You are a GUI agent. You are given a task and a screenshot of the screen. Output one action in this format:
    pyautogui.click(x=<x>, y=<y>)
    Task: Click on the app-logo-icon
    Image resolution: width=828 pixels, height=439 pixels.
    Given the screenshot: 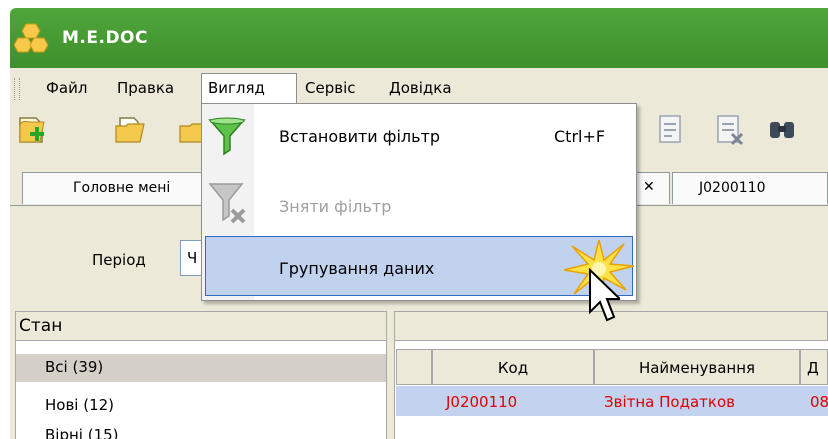 What is the action you would take?
    pyautogui.click(x=31, y=38)
    